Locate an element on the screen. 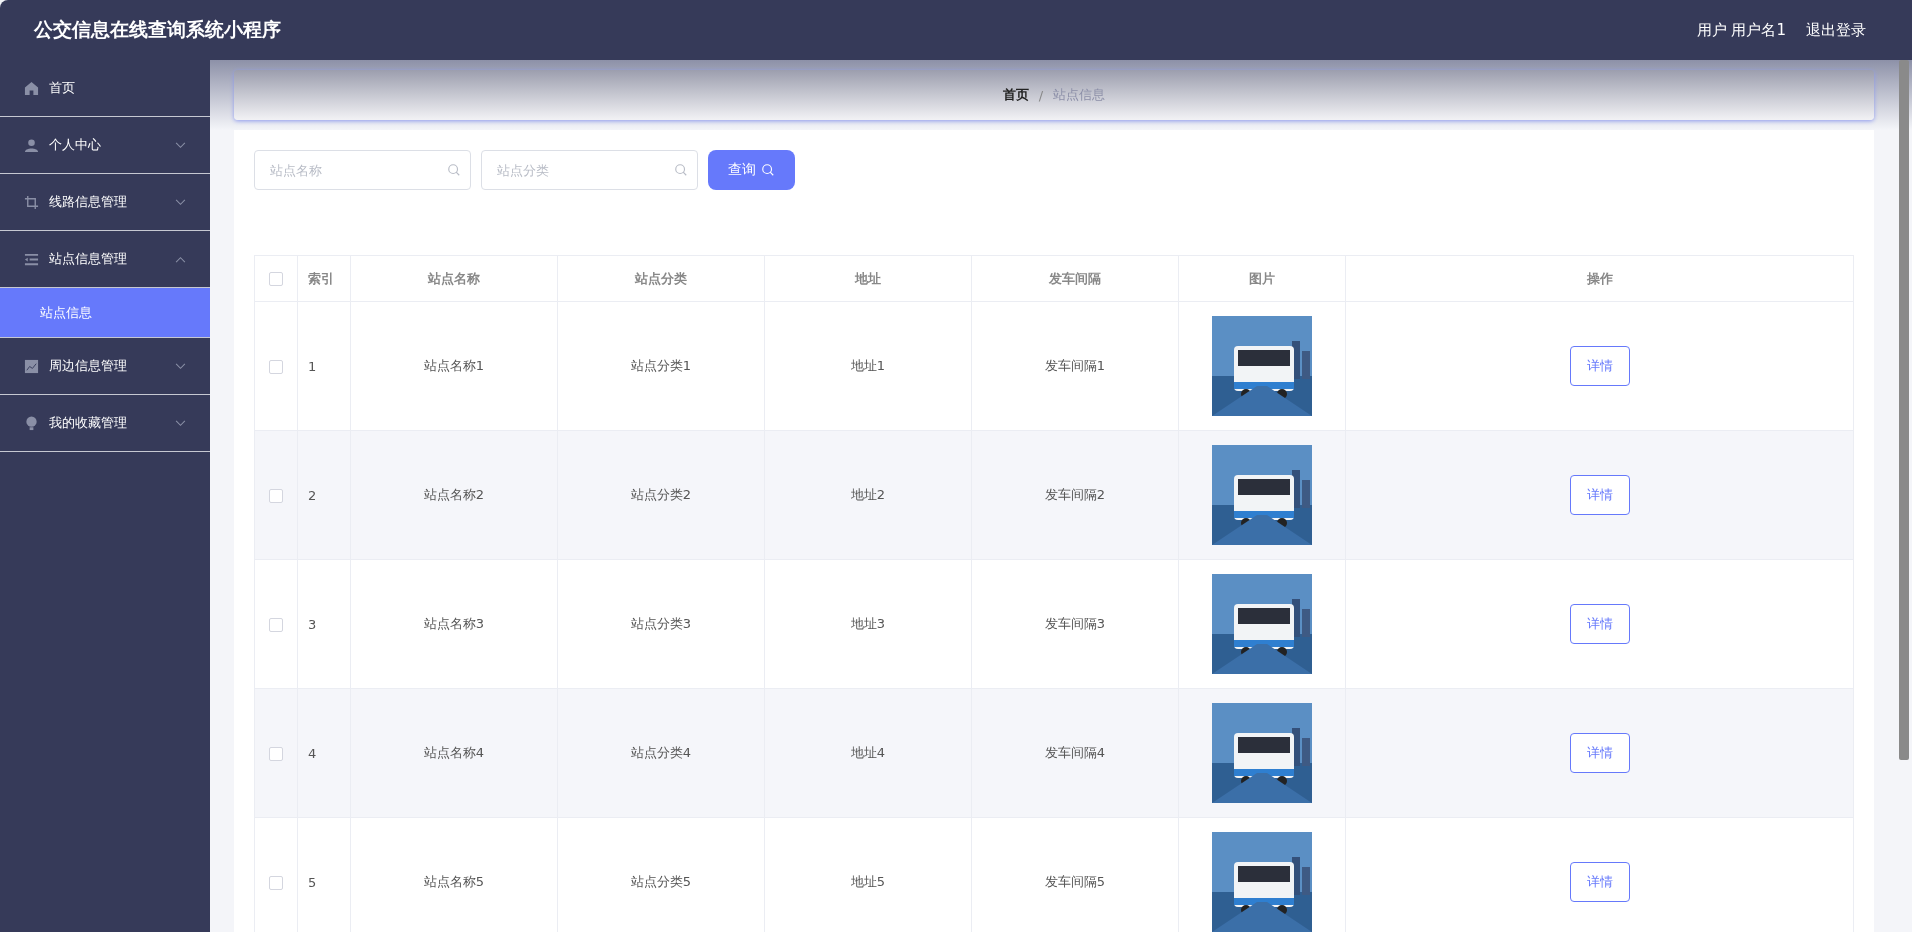  table-cell: 2 is located at coordinates (324, 495).